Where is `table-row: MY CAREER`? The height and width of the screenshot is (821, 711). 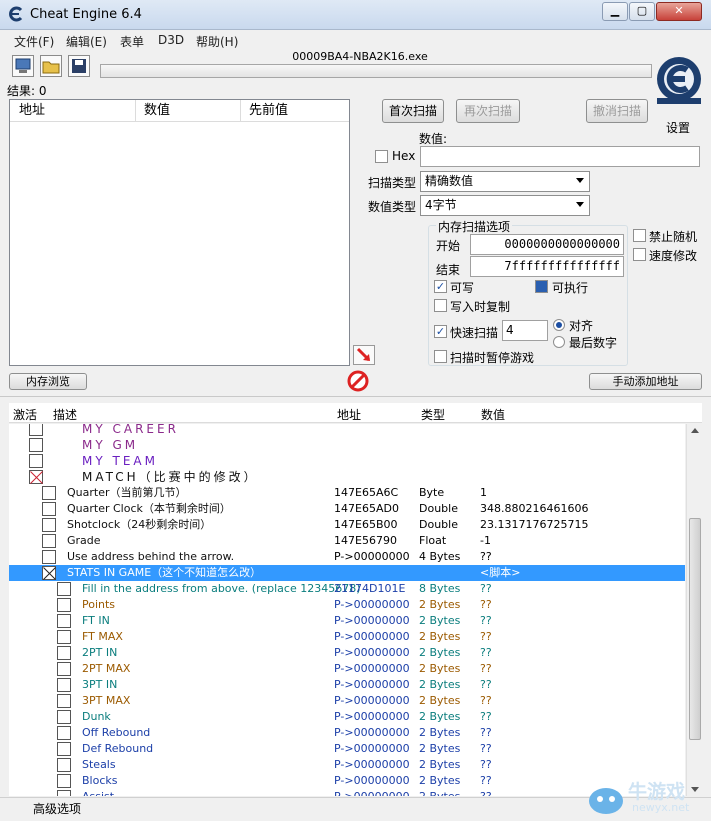
table-row: MY CAREER is located at coordinates (347, 430).